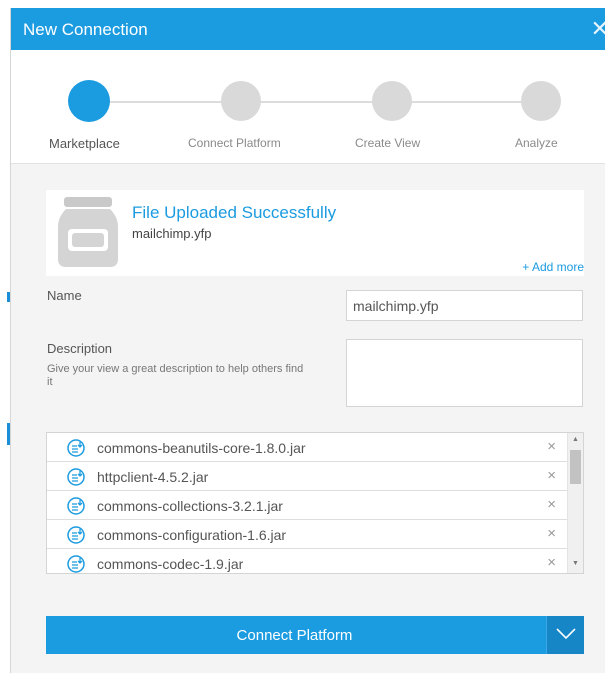 This screenshot has height=673, width=605. Describe the element at coordinates (307, 505) in the screenshot. I see `file-row: commons-collections-3.2.1.jar ×` at that location.